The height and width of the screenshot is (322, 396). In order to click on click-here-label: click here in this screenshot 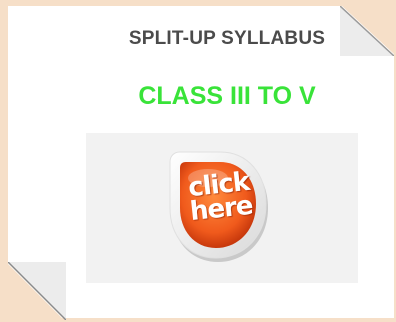, I will do `click(220, 197)`.